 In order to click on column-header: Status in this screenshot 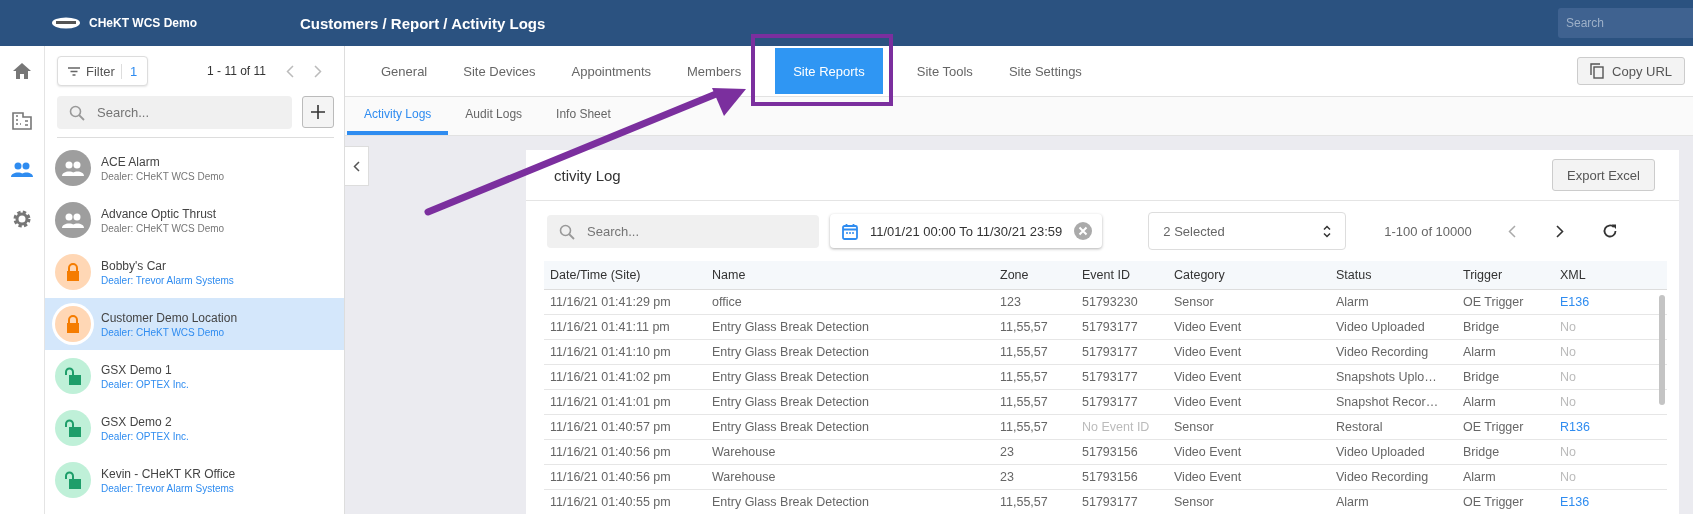, I will do `click(1393, 275)`.